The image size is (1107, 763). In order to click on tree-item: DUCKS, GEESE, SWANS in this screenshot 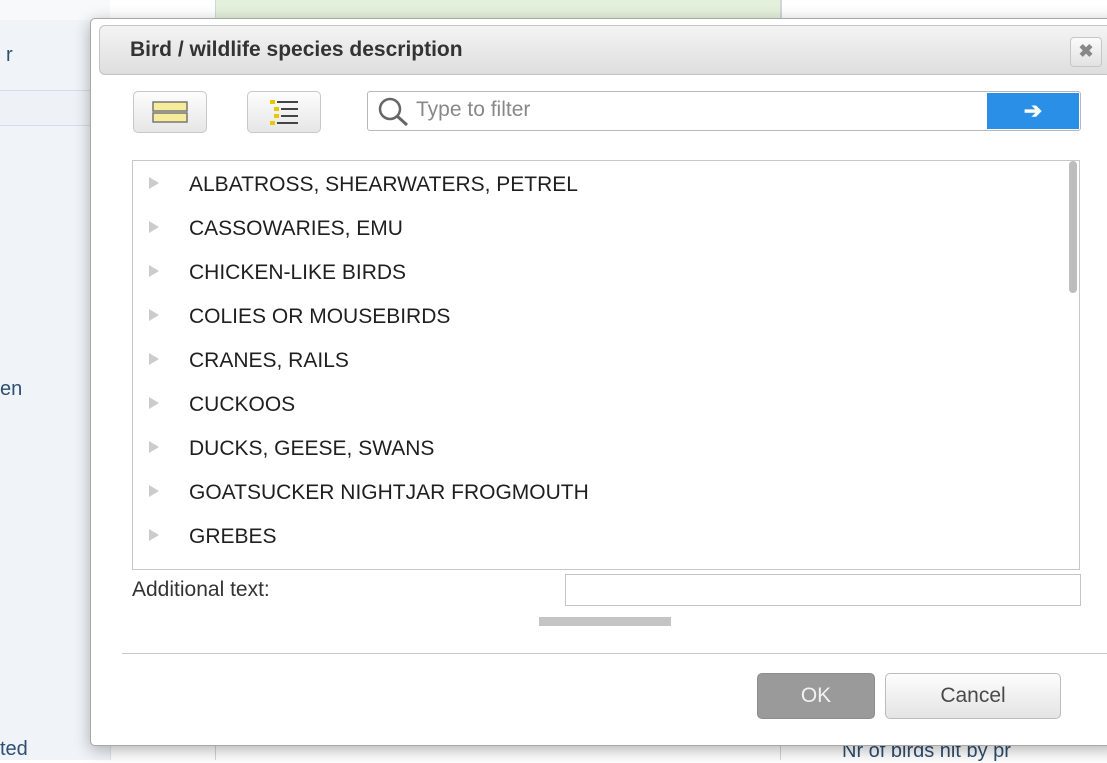, I will do `click(598, 450)`.